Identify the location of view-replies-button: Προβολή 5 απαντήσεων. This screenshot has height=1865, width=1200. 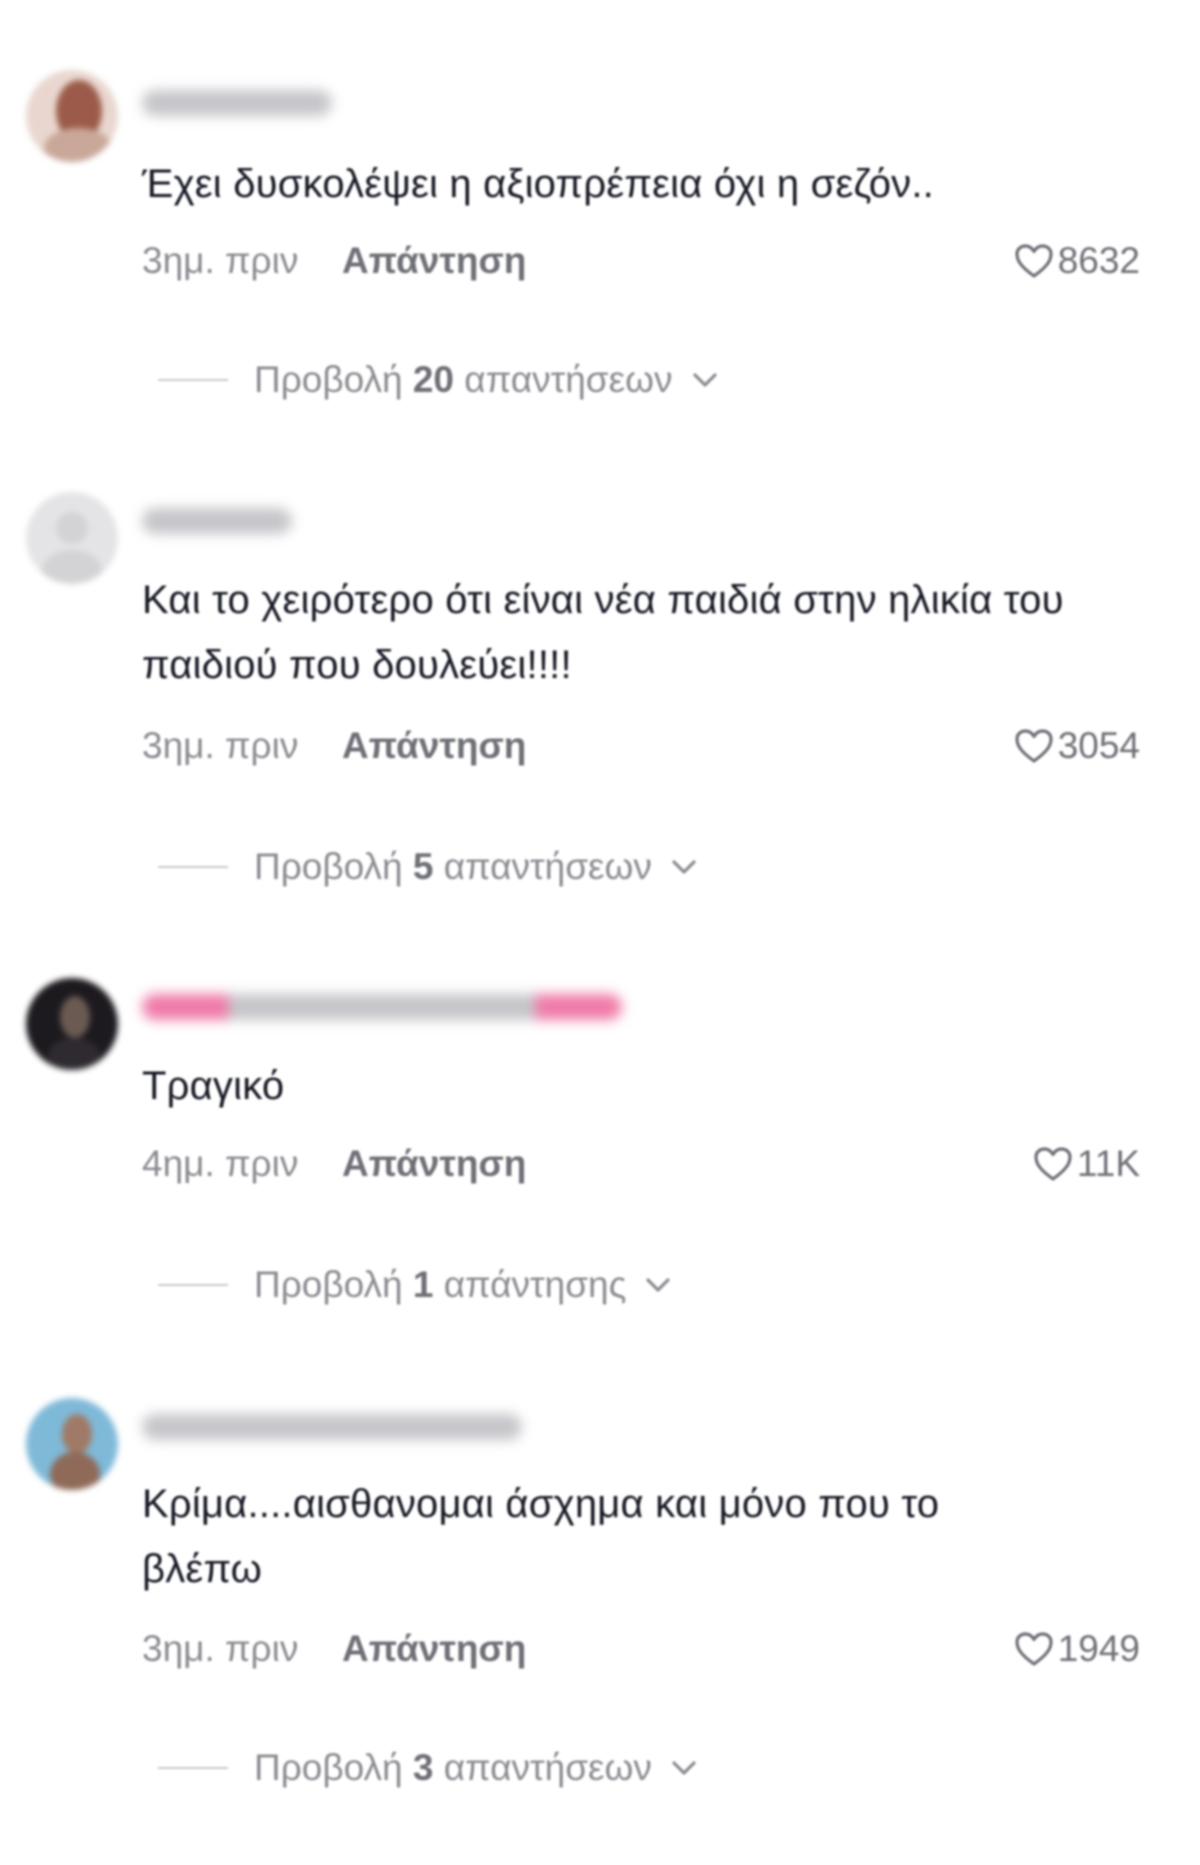
(428, 867).